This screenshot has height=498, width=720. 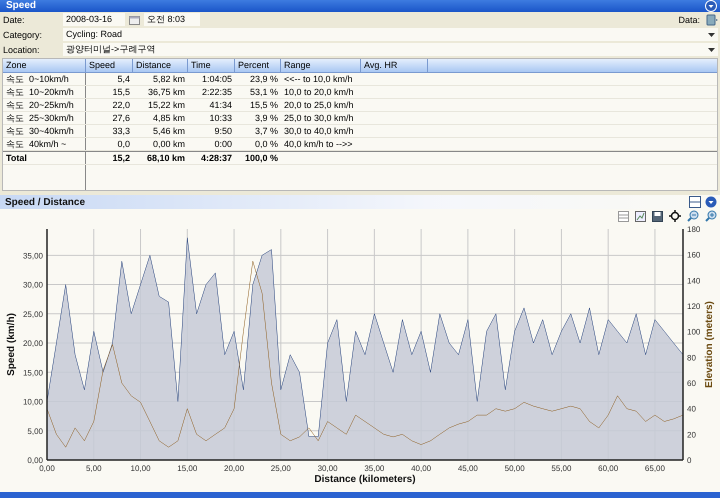 What do you see at coordinates (32, 402) in the screenshot?
I see `y-tick-label: 10,00` at bounding box center [32, 402].